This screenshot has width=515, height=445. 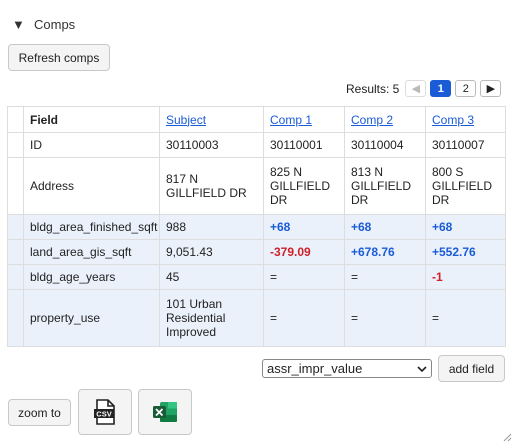 I want to click on page-1-button: 1, so click(x=441, y=88).